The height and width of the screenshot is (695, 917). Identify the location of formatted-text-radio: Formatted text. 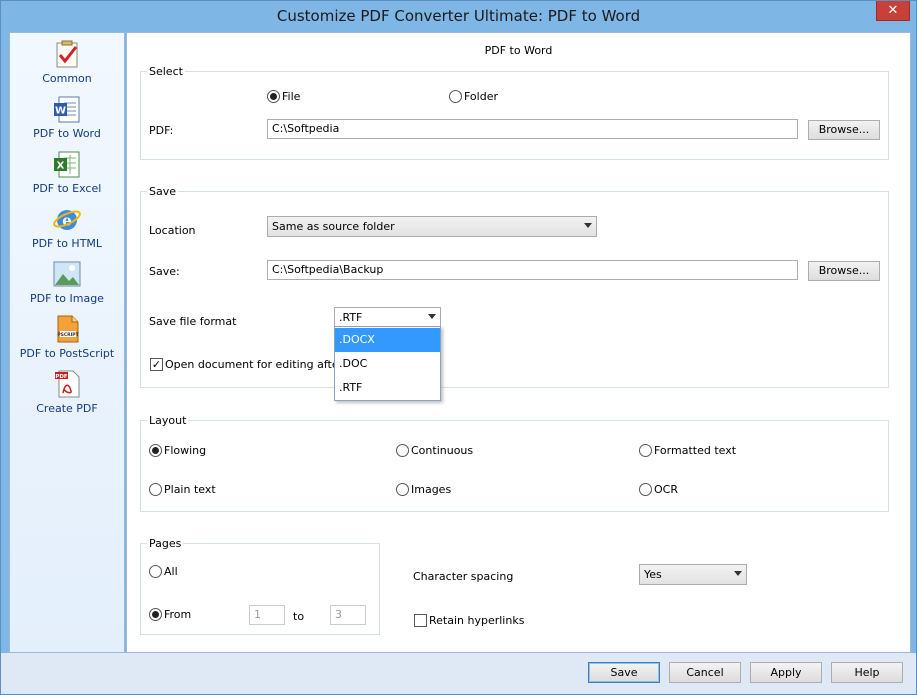
(687, 450).